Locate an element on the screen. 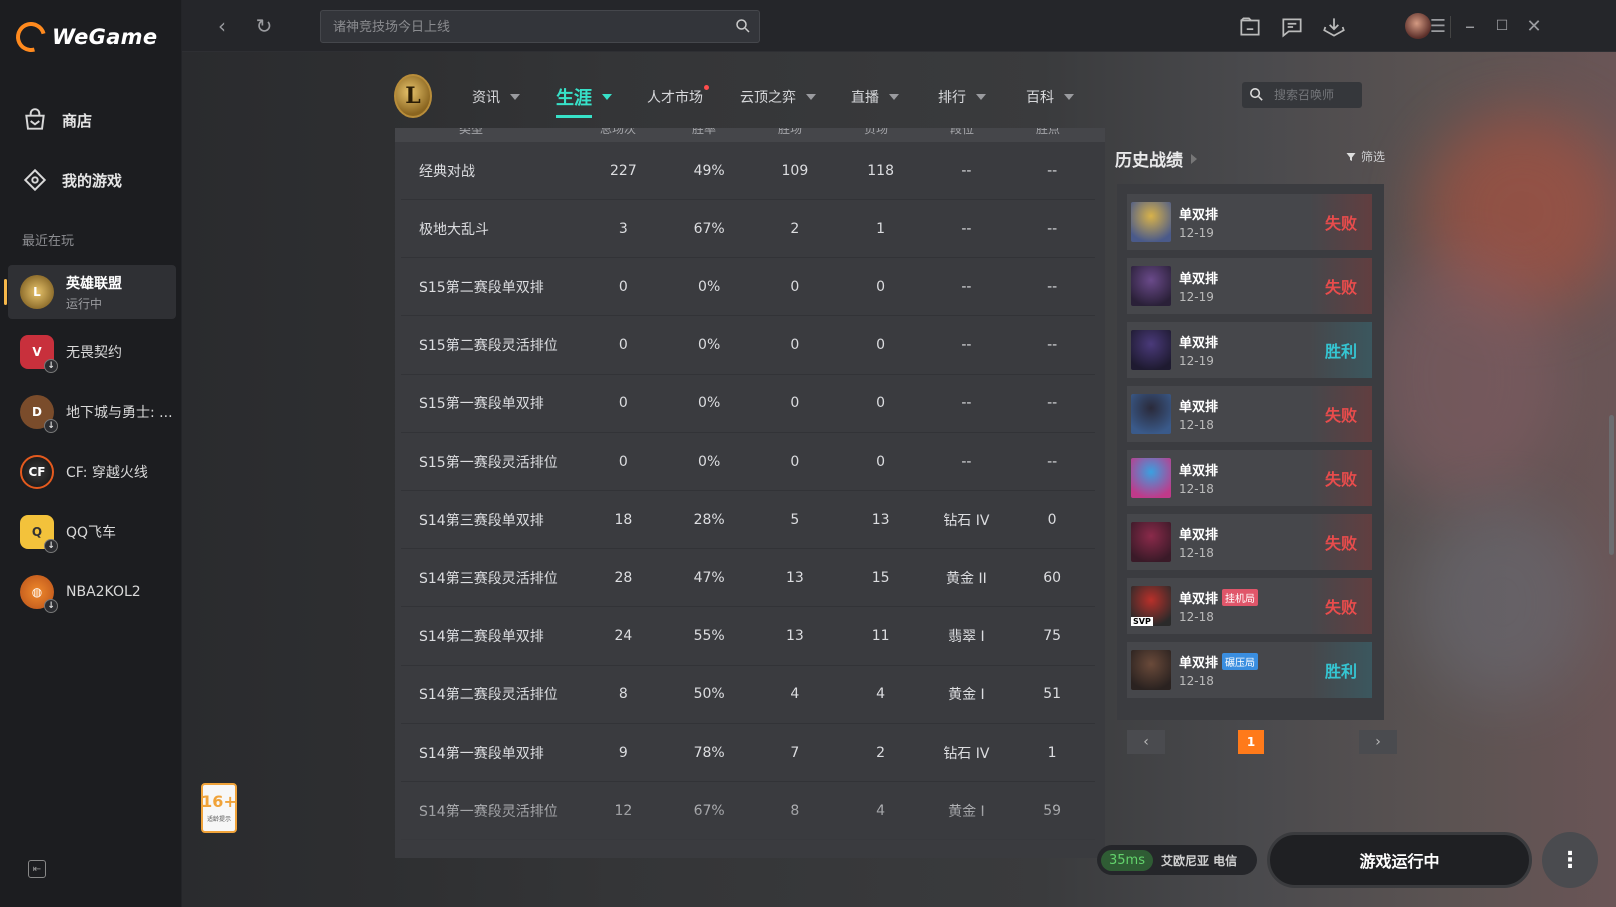 This screenshot has width=1616, height=907. champion-portrait: SVP is located at coordinates (1151, 606).